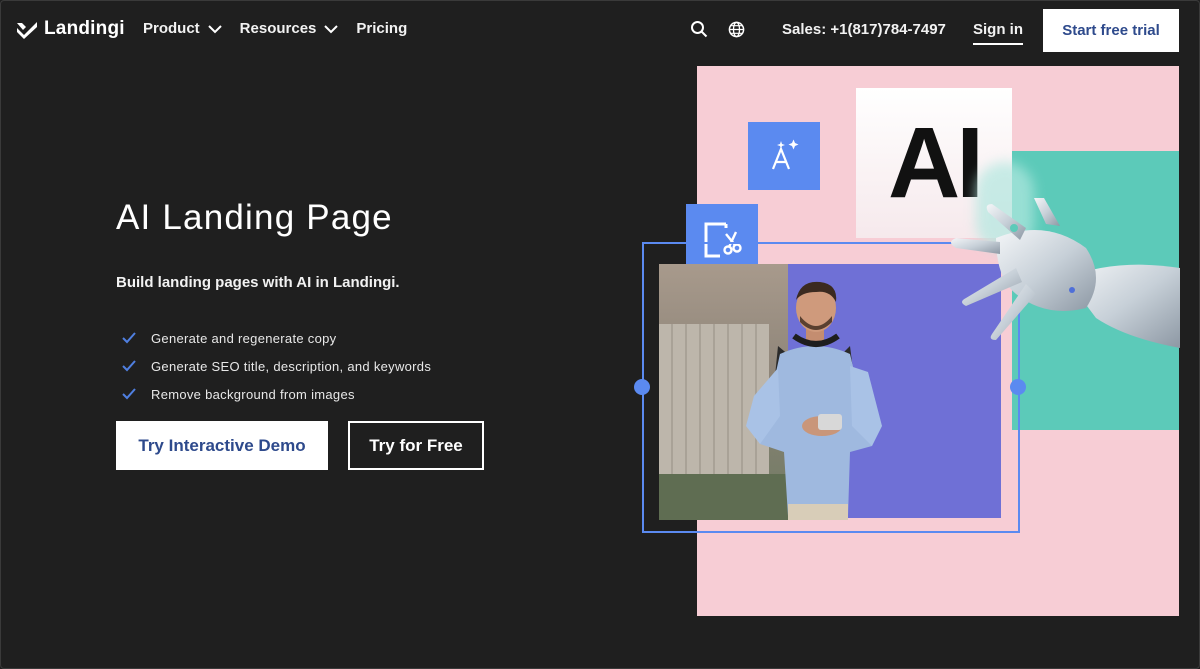 The width and height of the screenshot is (1200, 669). I want to click on try-for-free-button: Try for Free, so click(416, 445).